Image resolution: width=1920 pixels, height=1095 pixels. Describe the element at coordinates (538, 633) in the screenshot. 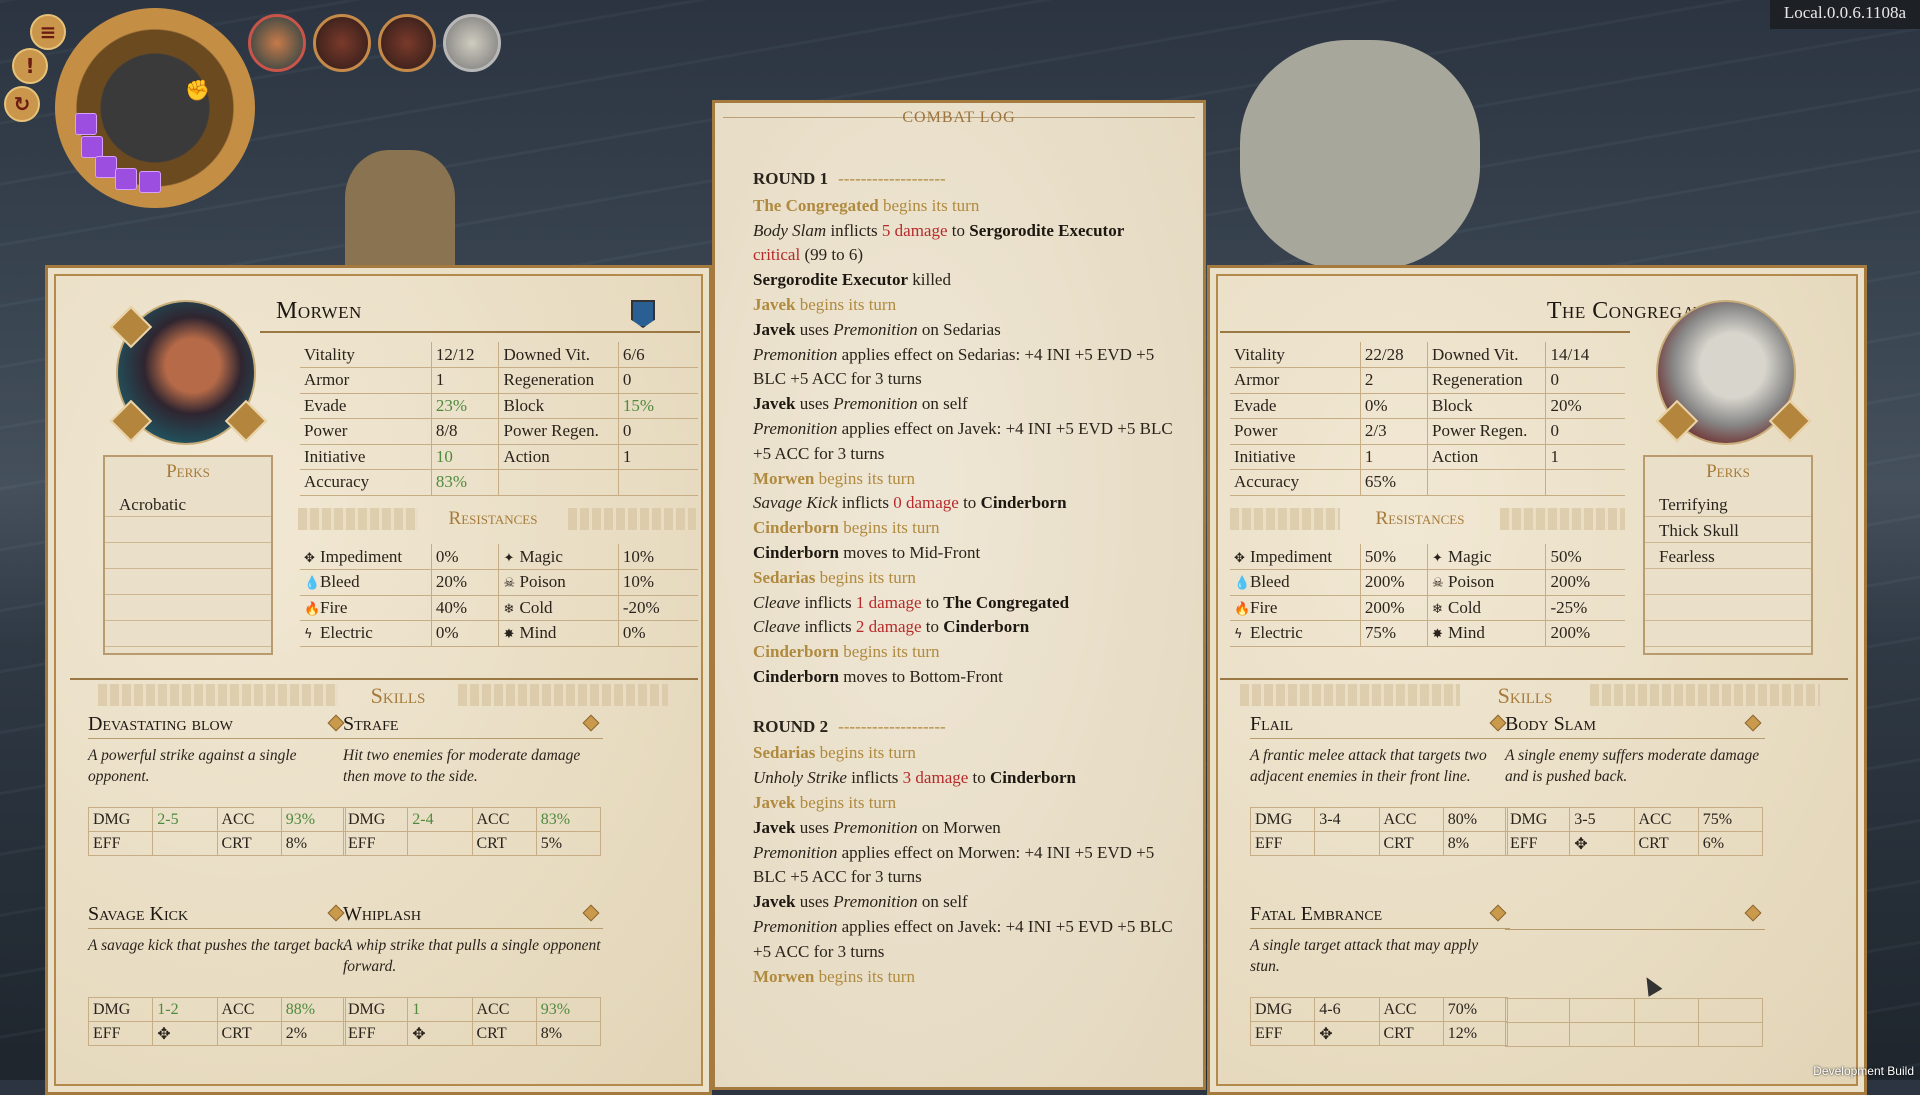

I see `resistance-name: Mind` at that location.